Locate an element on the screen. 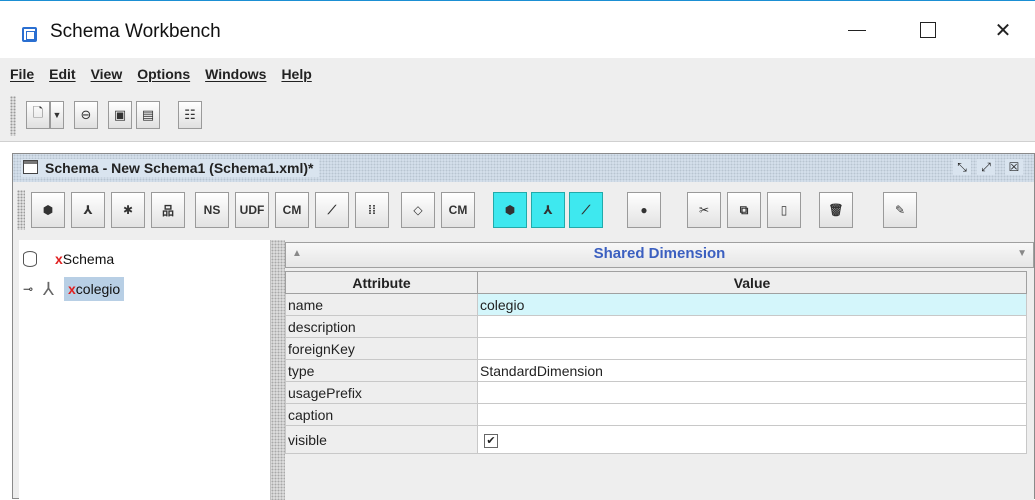  window-title-bar: Schema Workbench ✕ is located at coordinates (517, 29).